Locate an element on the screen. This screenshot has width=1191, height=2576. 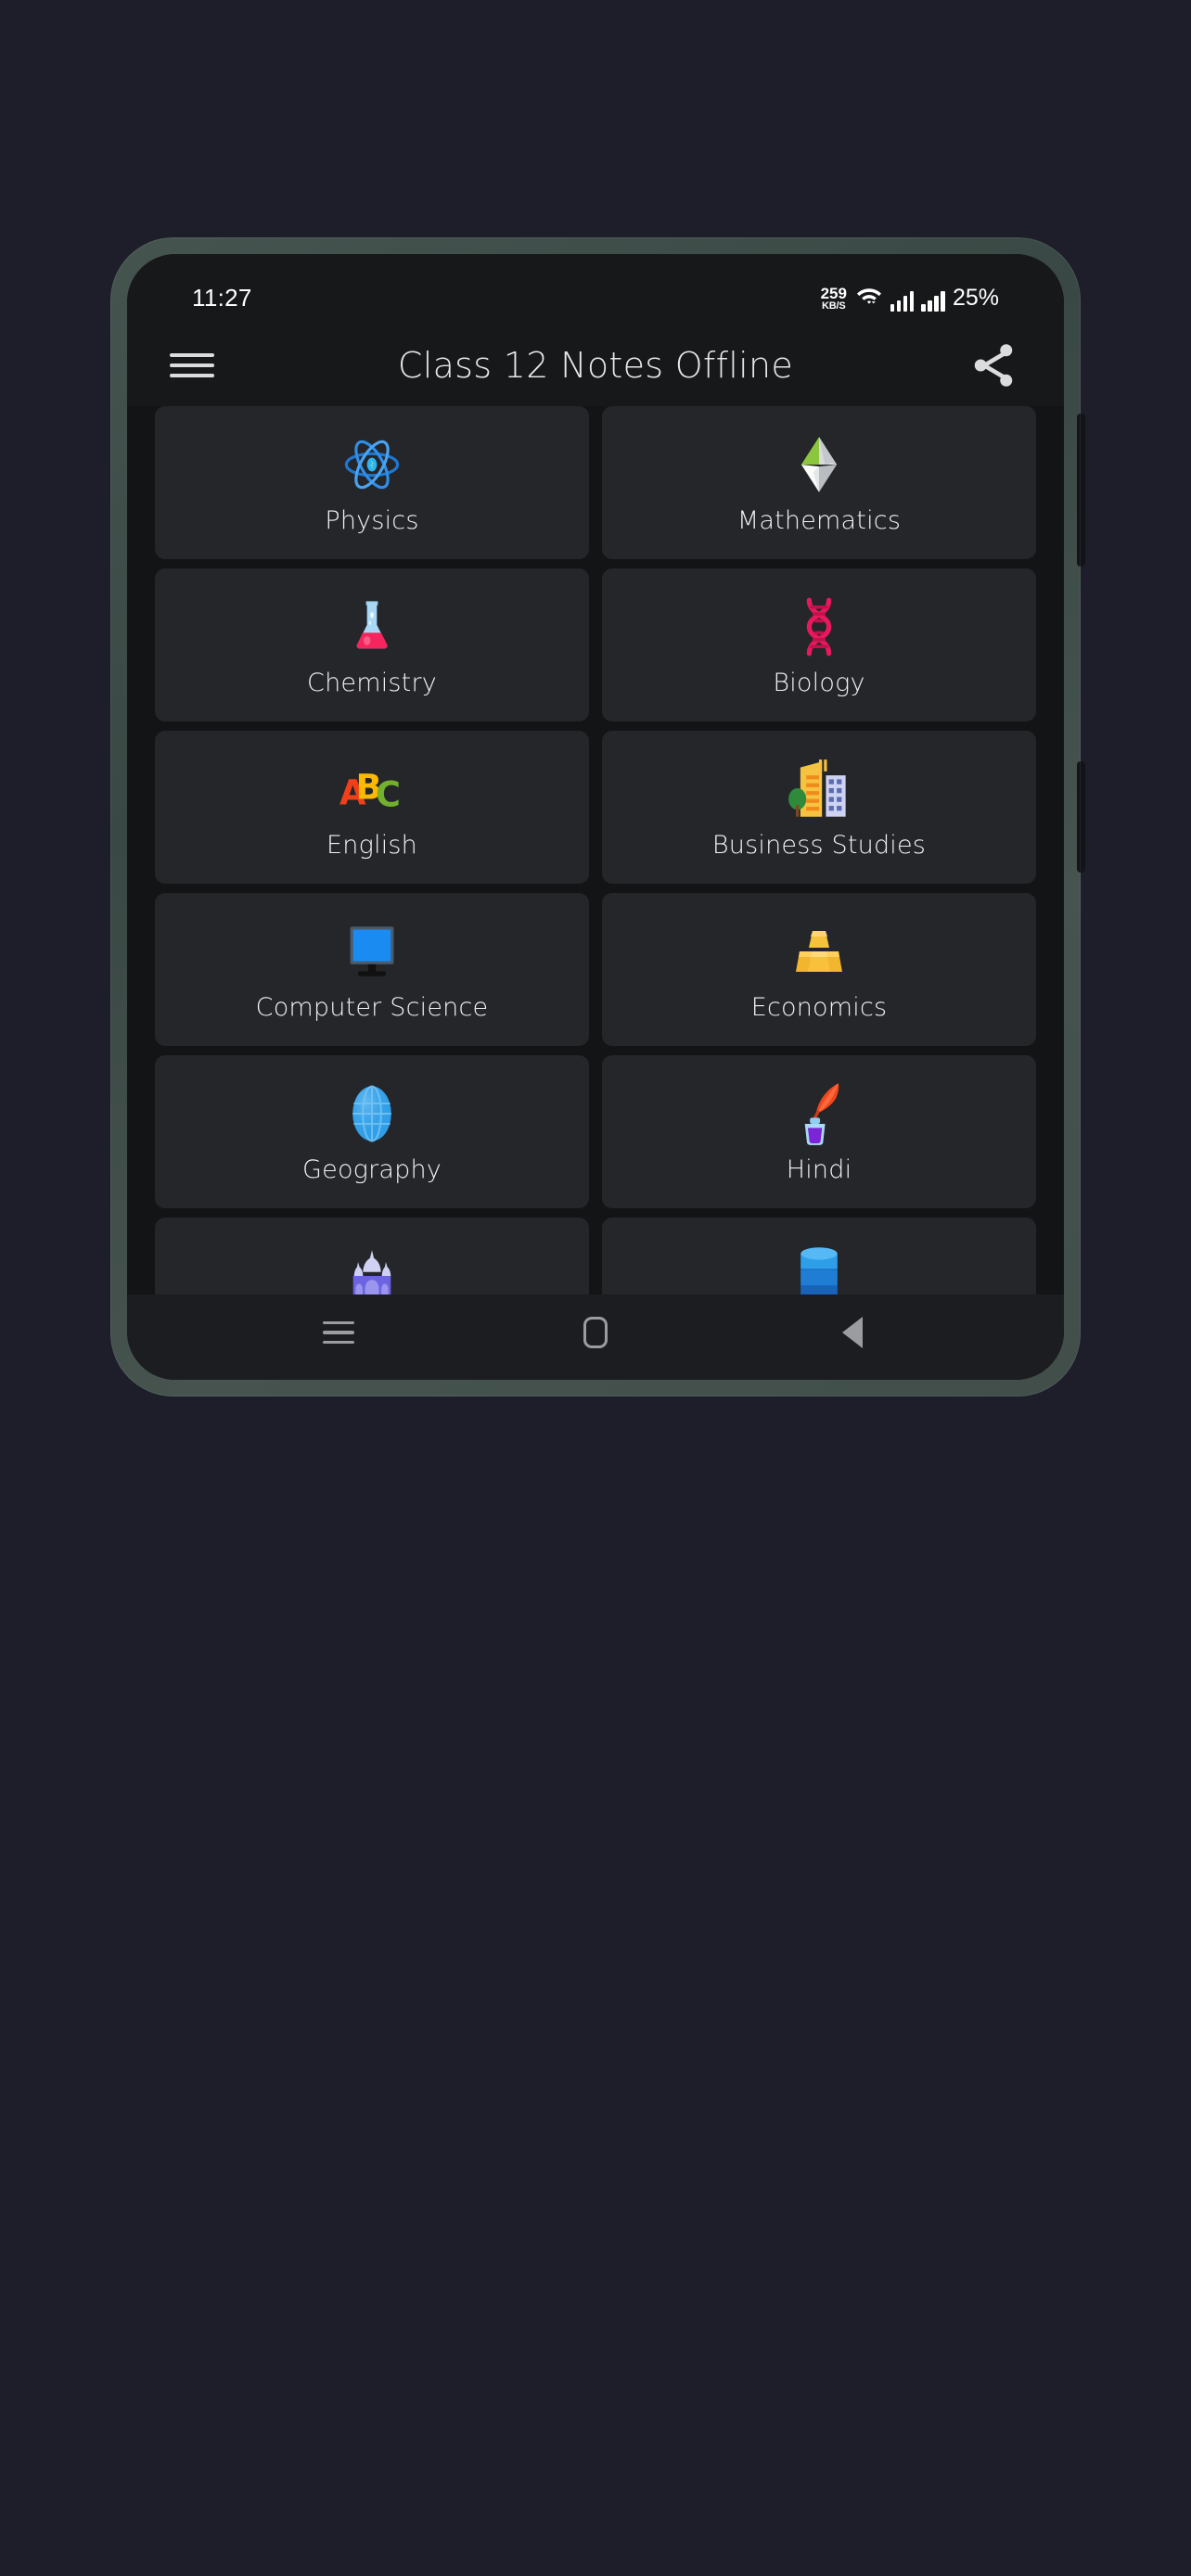
subject-card-geography: Geography is located at coordinates (372, 1131).